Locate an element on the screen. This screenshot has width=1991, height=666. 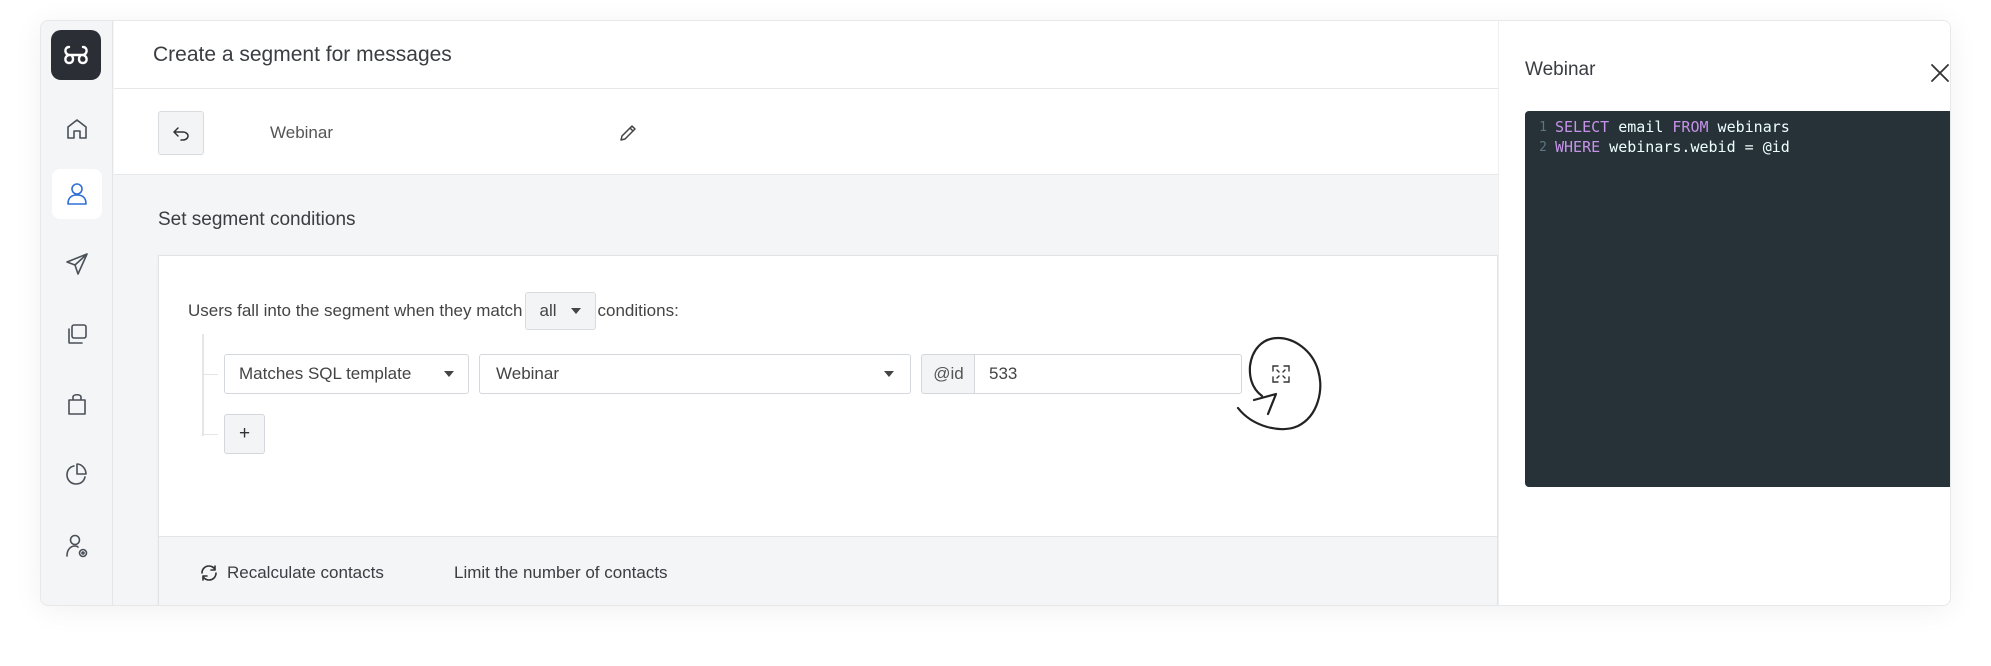
copy-icon is located at coordinates (77, 334).